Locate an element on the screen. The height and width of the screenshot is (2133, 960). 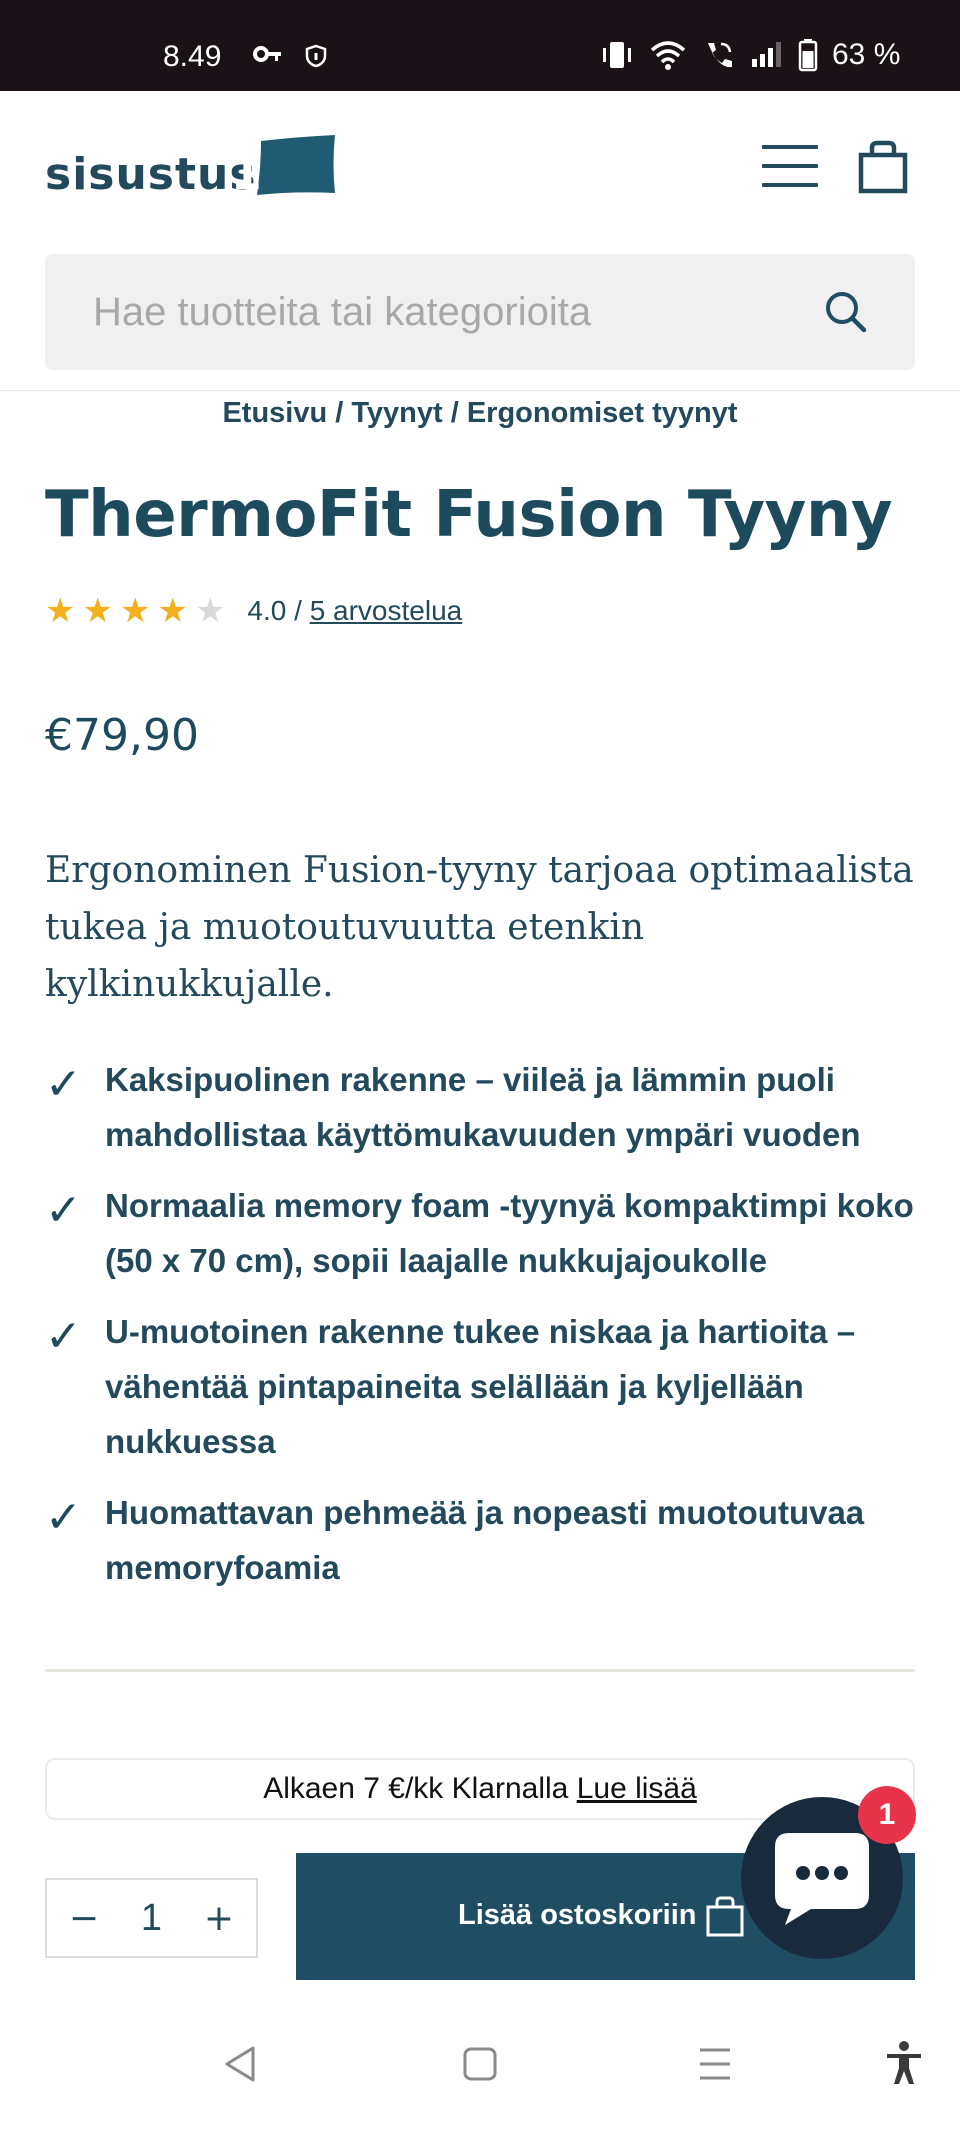
search-bar is located at coordinates (480, 312).